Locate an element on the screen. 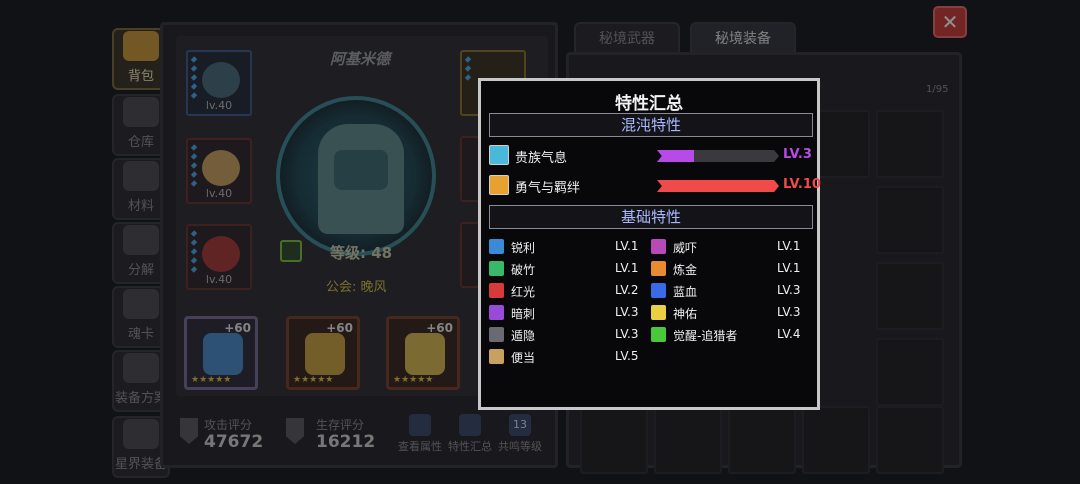 Image resolution: width=1080 pixels, height=484 pixels. basic-trait-row: 炼金 LV.1 is located at coordinates (731, 269).